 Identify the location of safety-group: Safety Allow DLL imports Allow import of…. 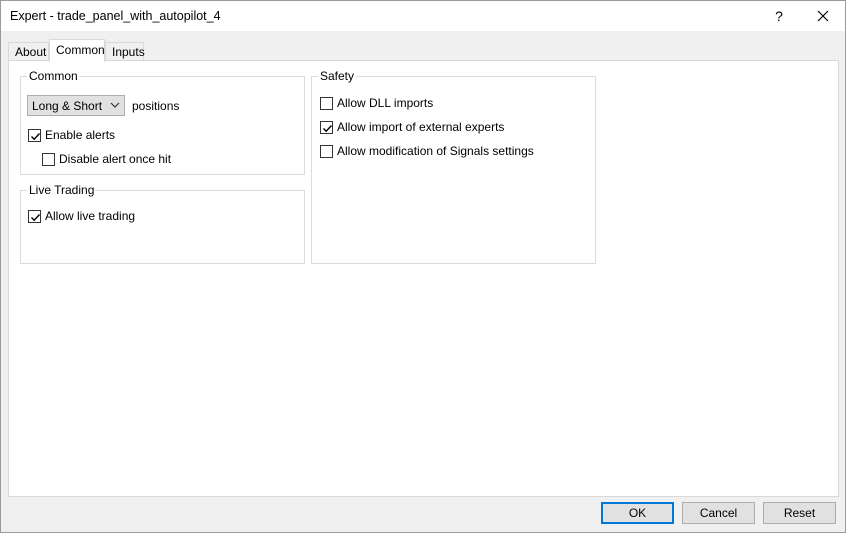
(453, 166).